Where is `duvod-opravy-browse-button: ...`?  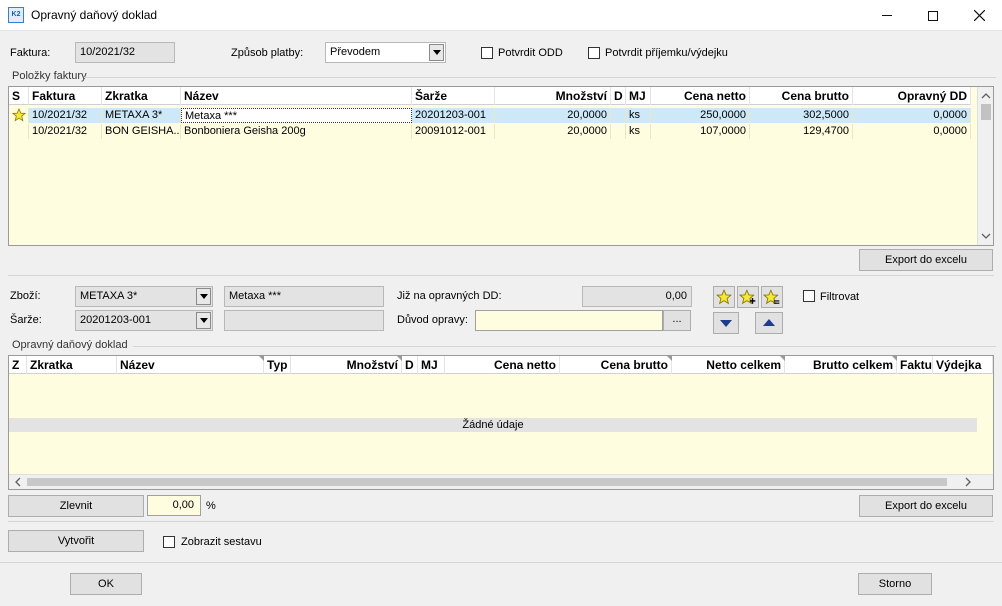
duvod-opravy-browse-button: ... is located at coordinates (677, 320).